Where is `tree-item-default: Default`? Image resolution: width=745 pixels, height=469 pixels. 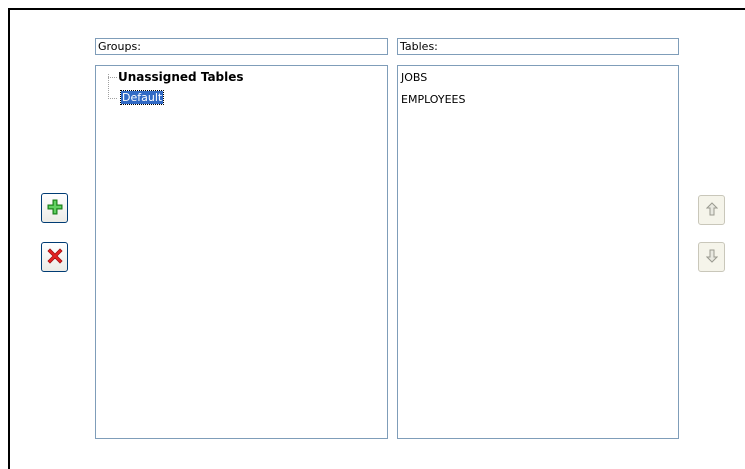
tree-item-default: Default is located at coordinates (142, 98).